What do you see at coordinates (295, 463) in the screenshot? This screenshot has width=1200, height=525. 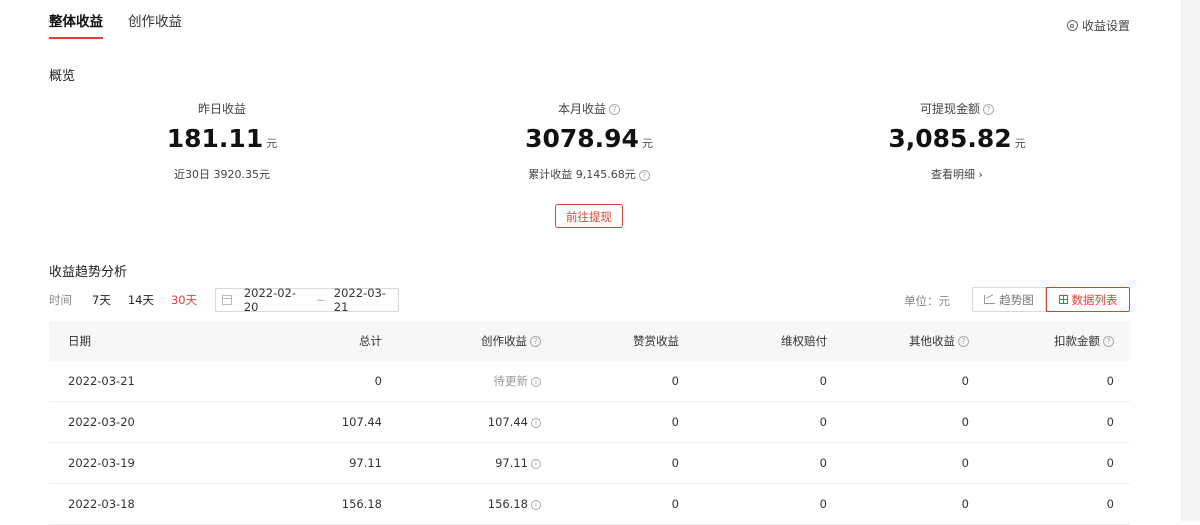 I see `cell-total: 97.11` at bounding box center [295, 463].